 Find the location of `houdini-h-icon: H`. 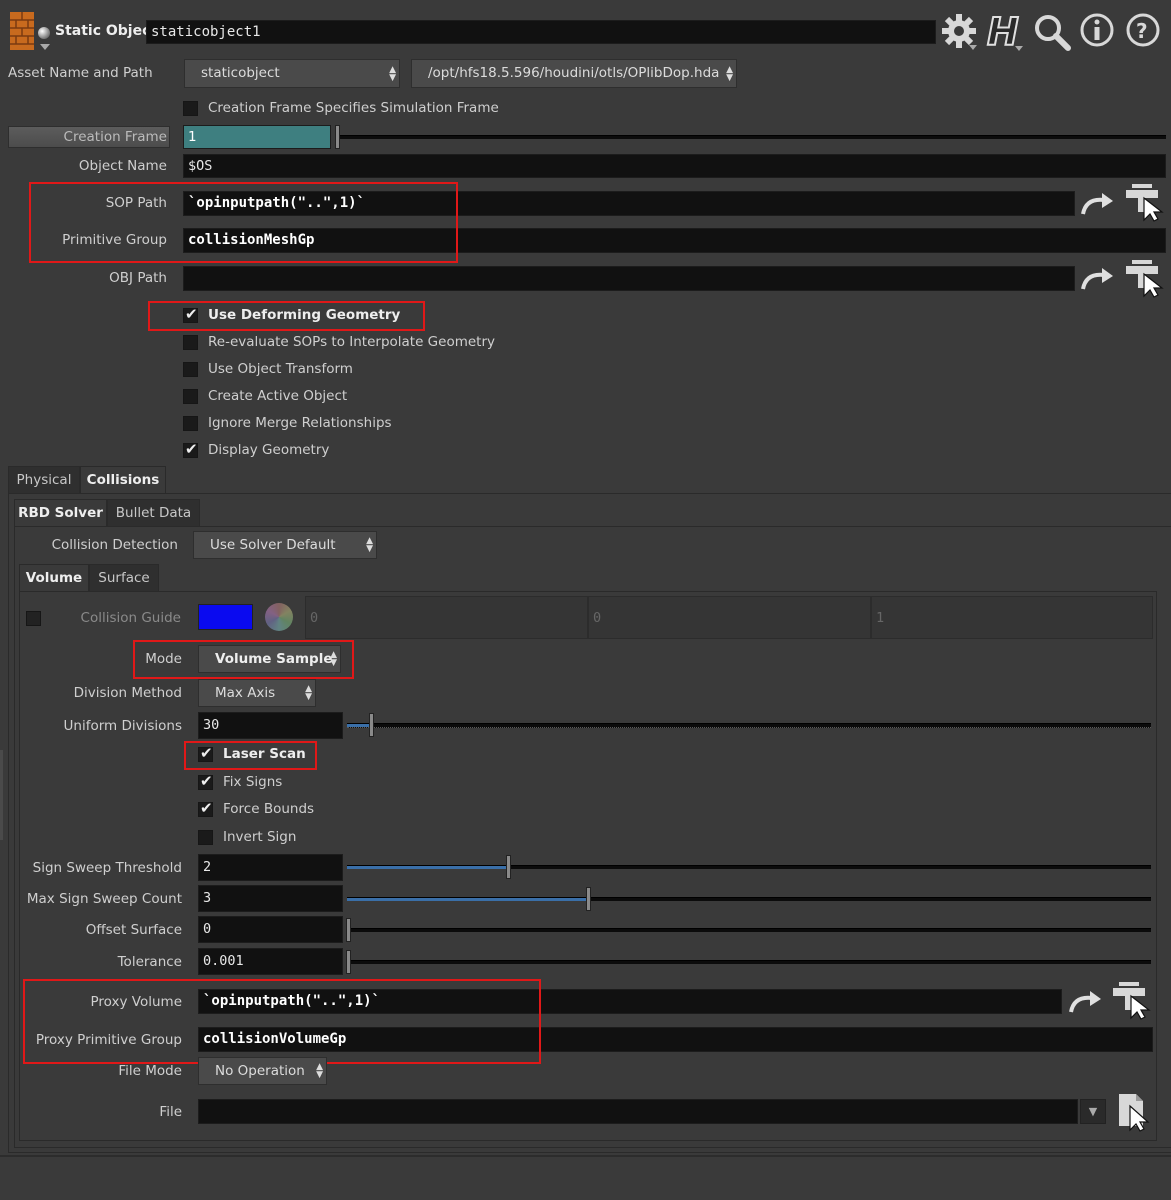

houdini-h-icon: H is located at coordinates (1006, 32).